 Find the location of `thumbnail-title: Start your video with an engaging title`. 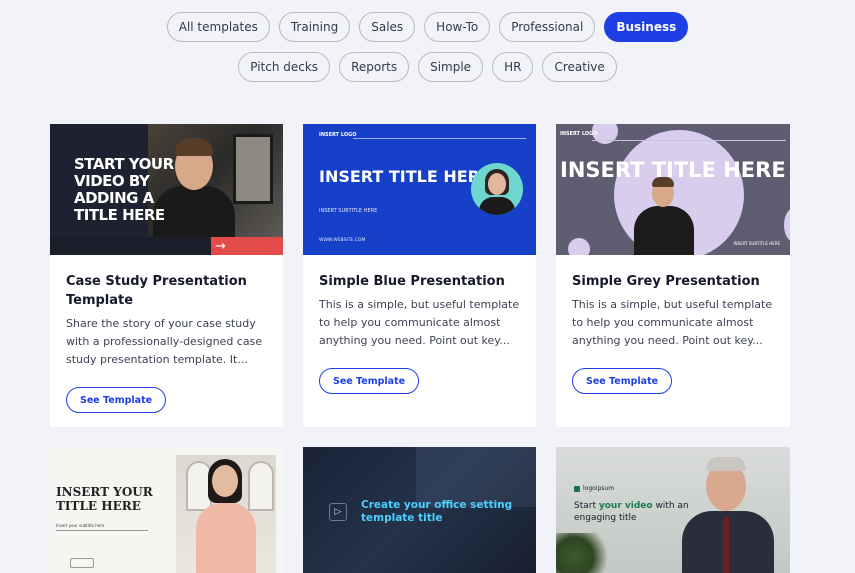

thumbnail-title: Start your video with an engaging title is located at coordinates (634, 512).